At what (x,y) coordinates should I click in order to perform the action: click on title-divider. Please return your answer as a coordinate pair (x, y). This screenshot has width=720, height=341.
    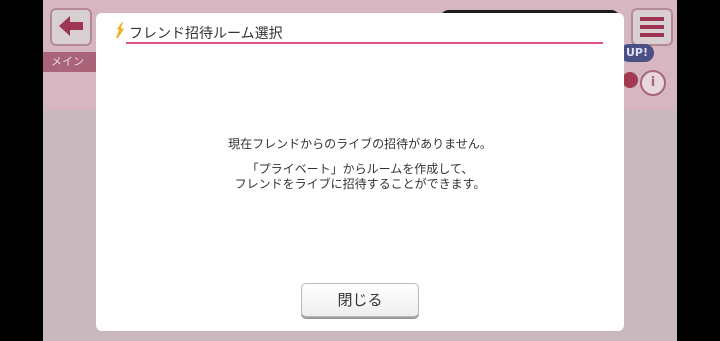
    Looking at the image, I should click on (364, 43).